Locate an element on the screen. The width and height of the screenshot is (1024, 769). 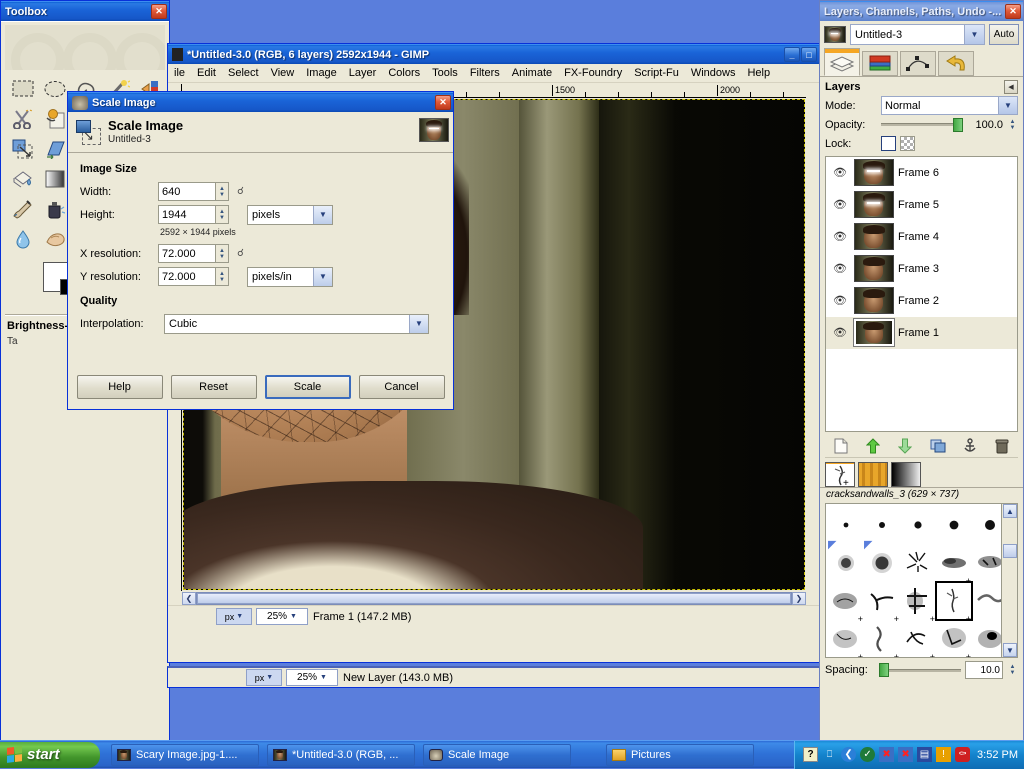
windows-update-icon: ▤ is located at coordinates (925, 754).